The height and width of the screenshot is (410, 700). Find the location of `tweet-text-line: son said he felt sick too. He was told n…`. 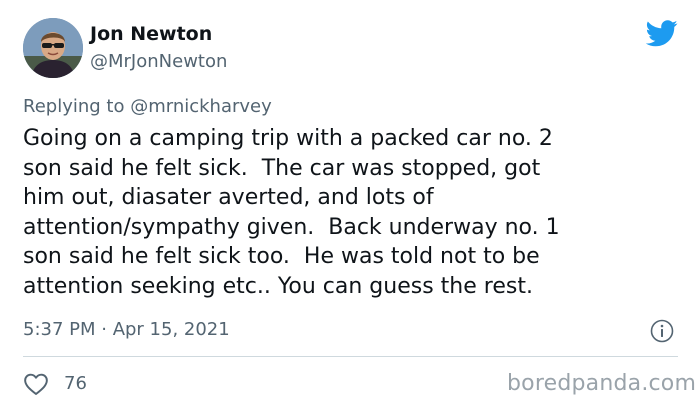

tweet-text-line: son said he felt sick too. He was told n… is located at coordinates (281, 256).